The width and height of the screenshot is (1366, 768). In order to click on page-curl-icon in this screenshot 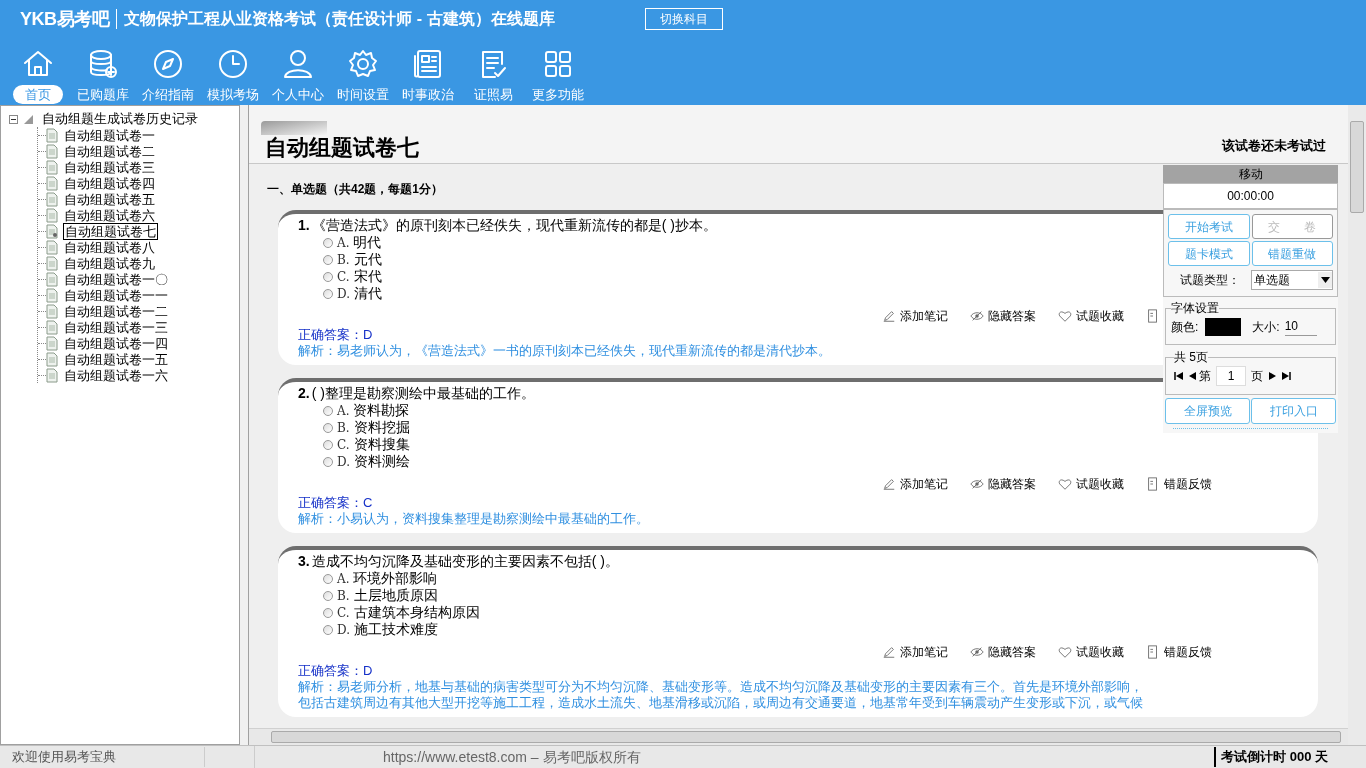, I will do `click(294, 128)`.